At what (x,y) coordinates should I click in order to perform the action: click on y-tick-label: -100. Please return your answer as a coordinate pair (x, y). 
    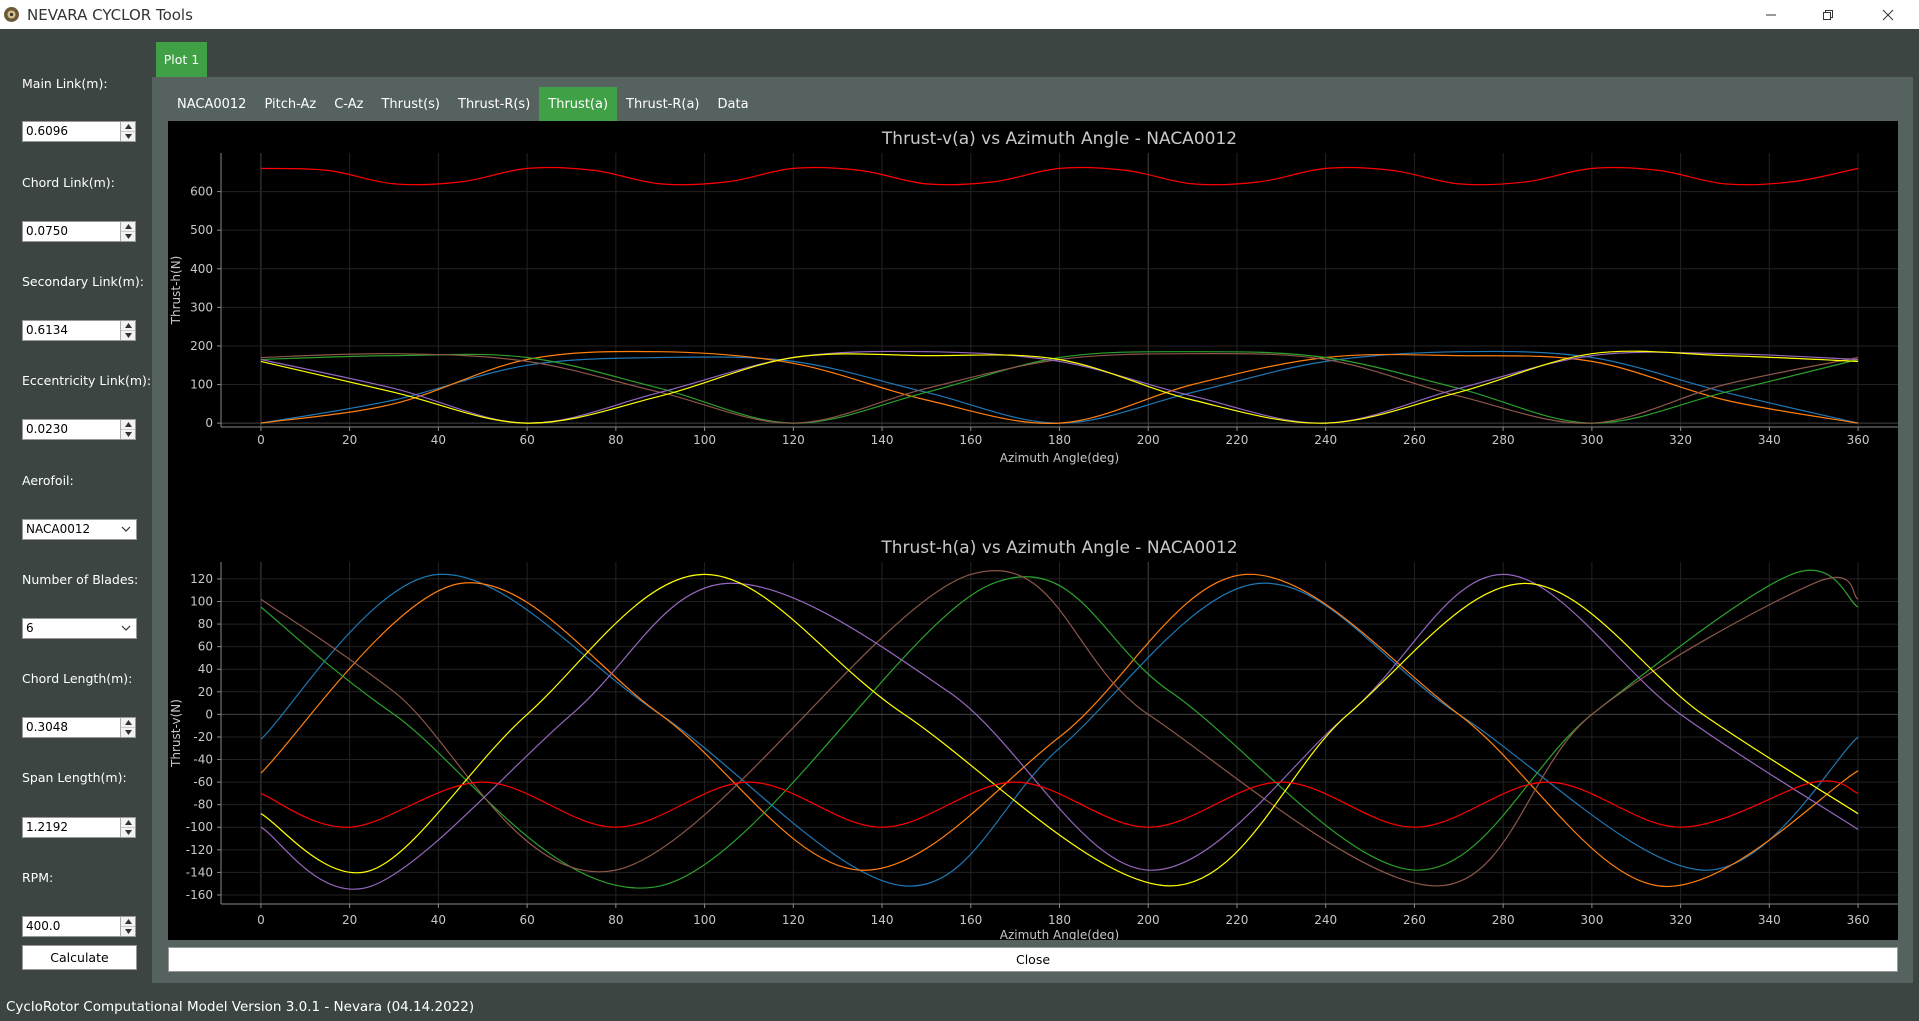
    Looking at the image, I should click on (199, 827).